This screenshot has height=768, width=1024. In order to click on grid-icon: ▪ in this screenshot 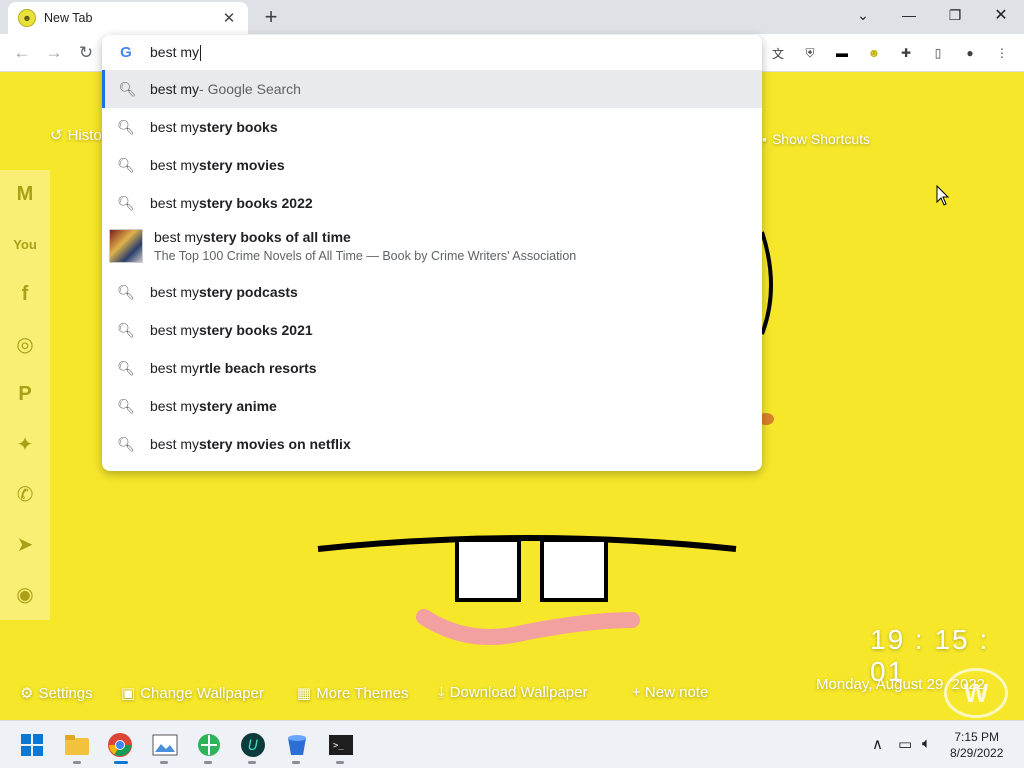, I will do `click(764, 139)`.